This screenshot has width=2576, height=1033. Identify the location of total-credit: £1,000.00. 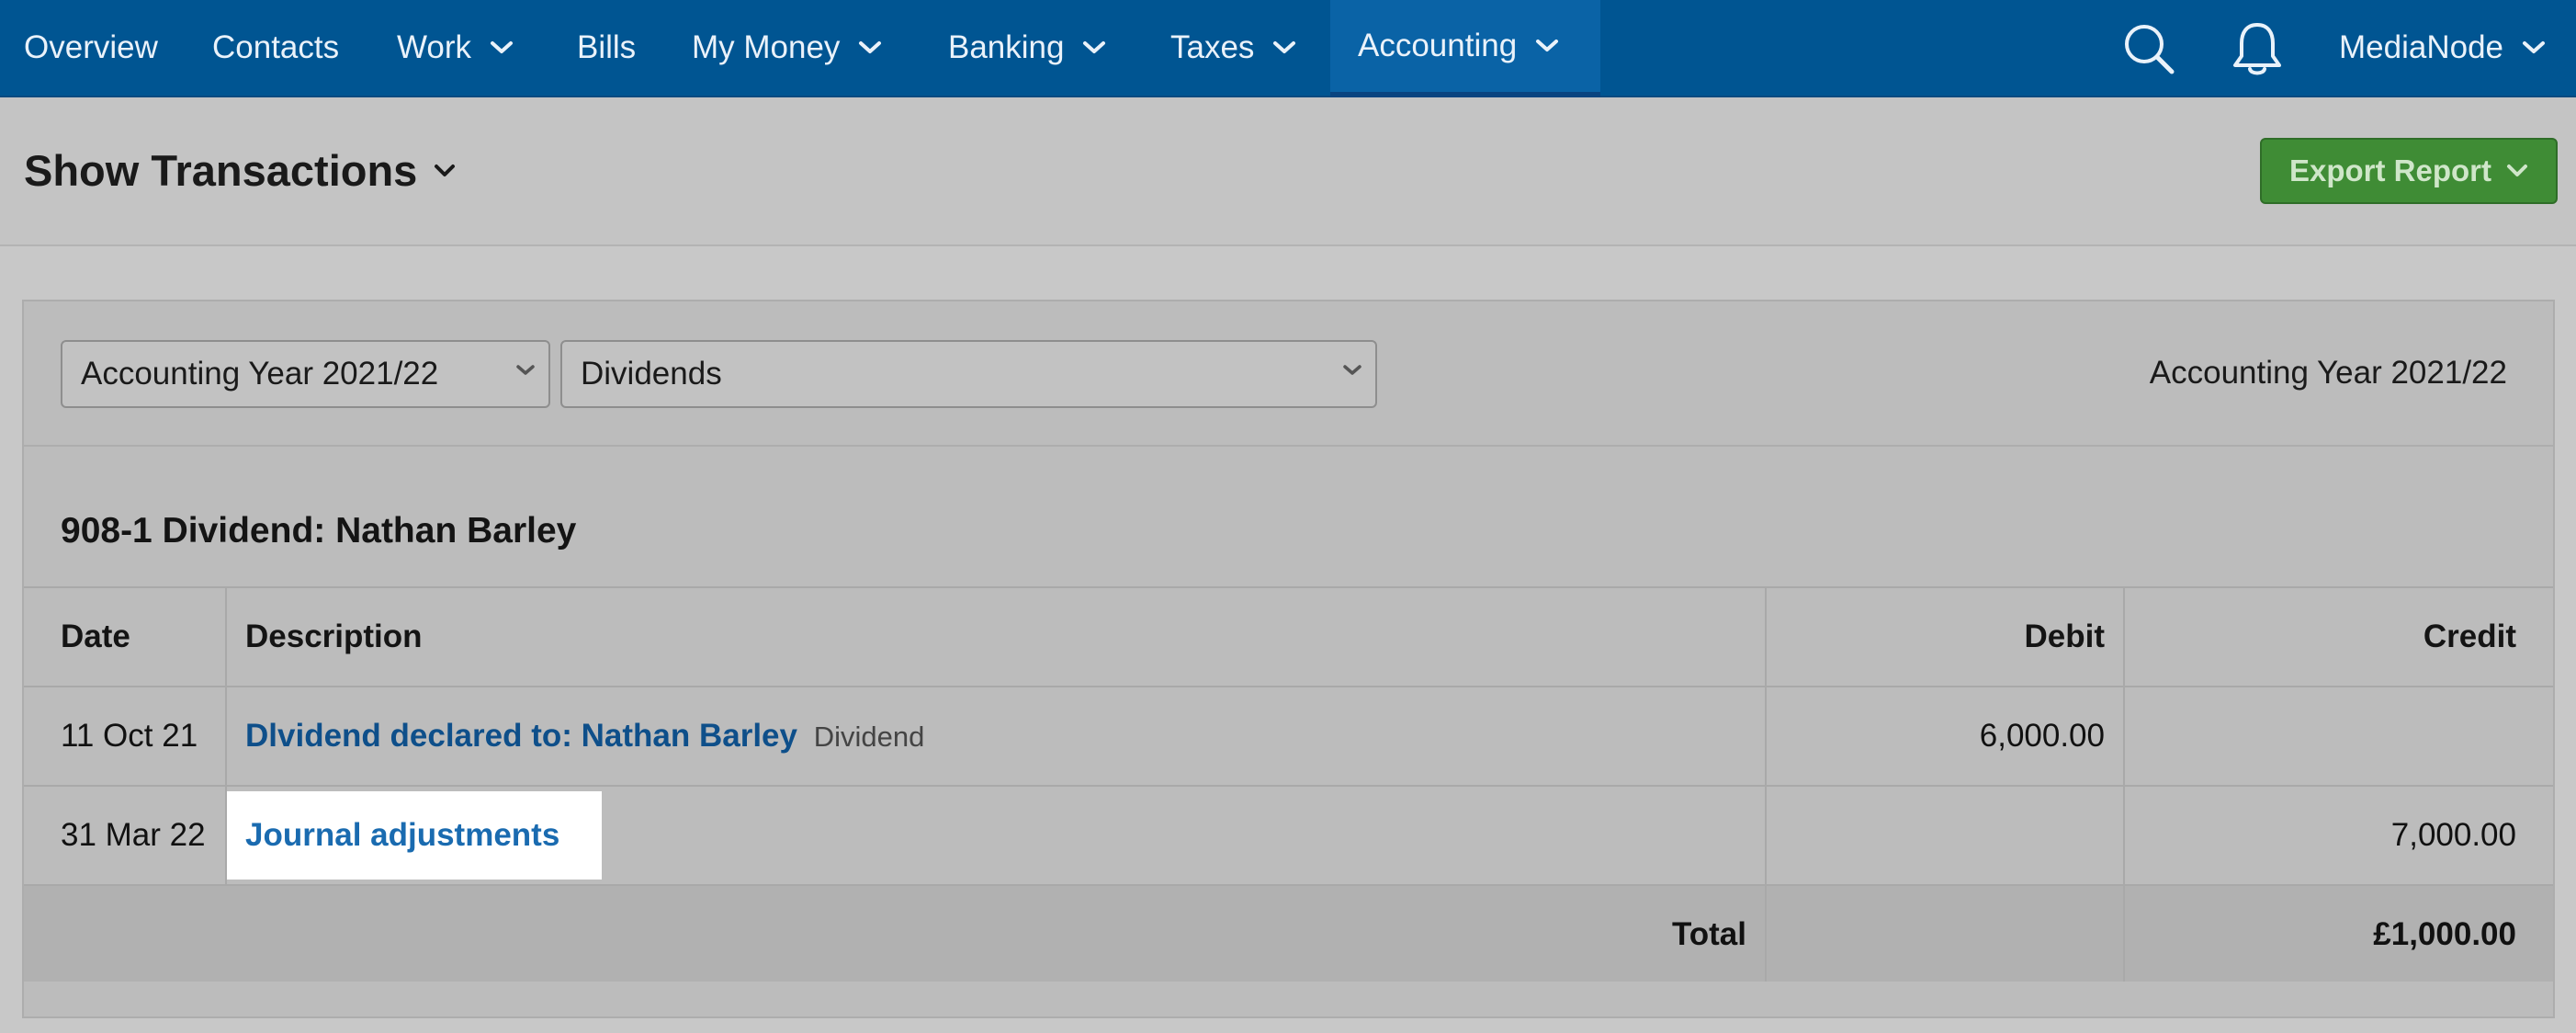
(2338, 933).